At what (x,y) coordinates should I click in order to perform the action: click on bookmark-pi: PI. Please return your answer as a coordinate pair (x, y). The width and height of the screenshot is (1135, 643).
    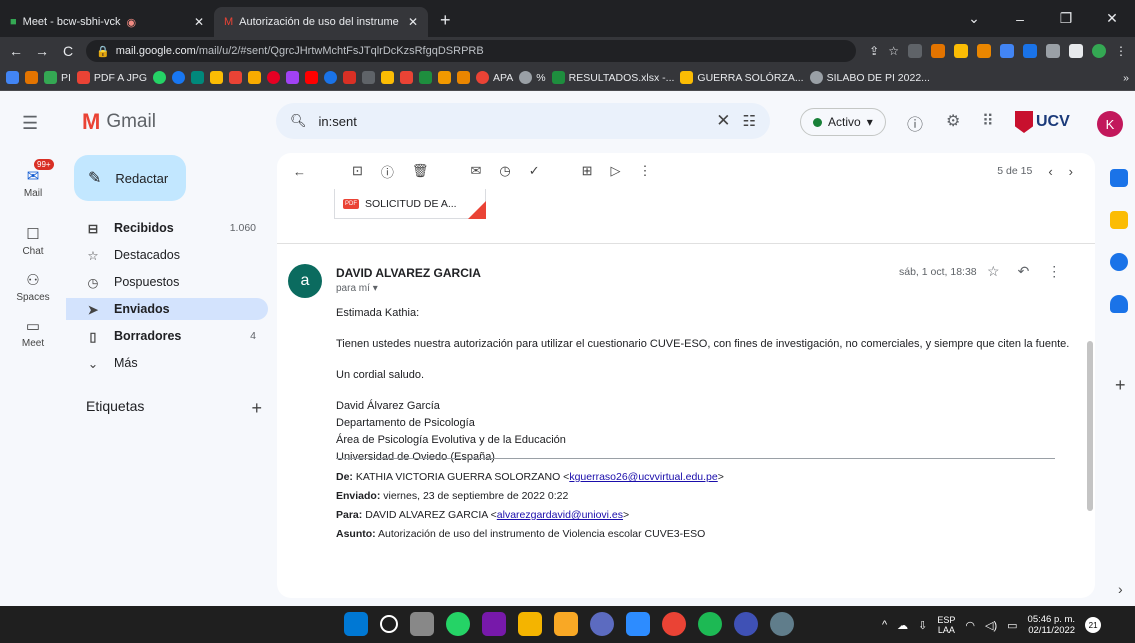
    Looking at the image, I should click on (57, 77).